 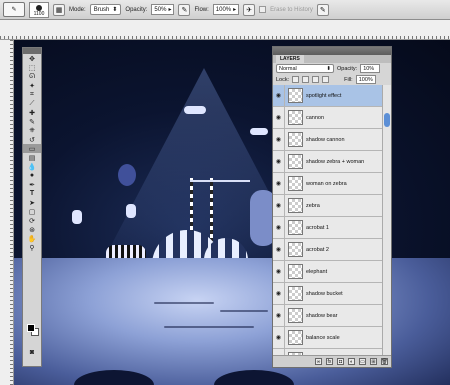 I want to click on pressure-opacity-icon: ✎, so click(x=184, y=9).